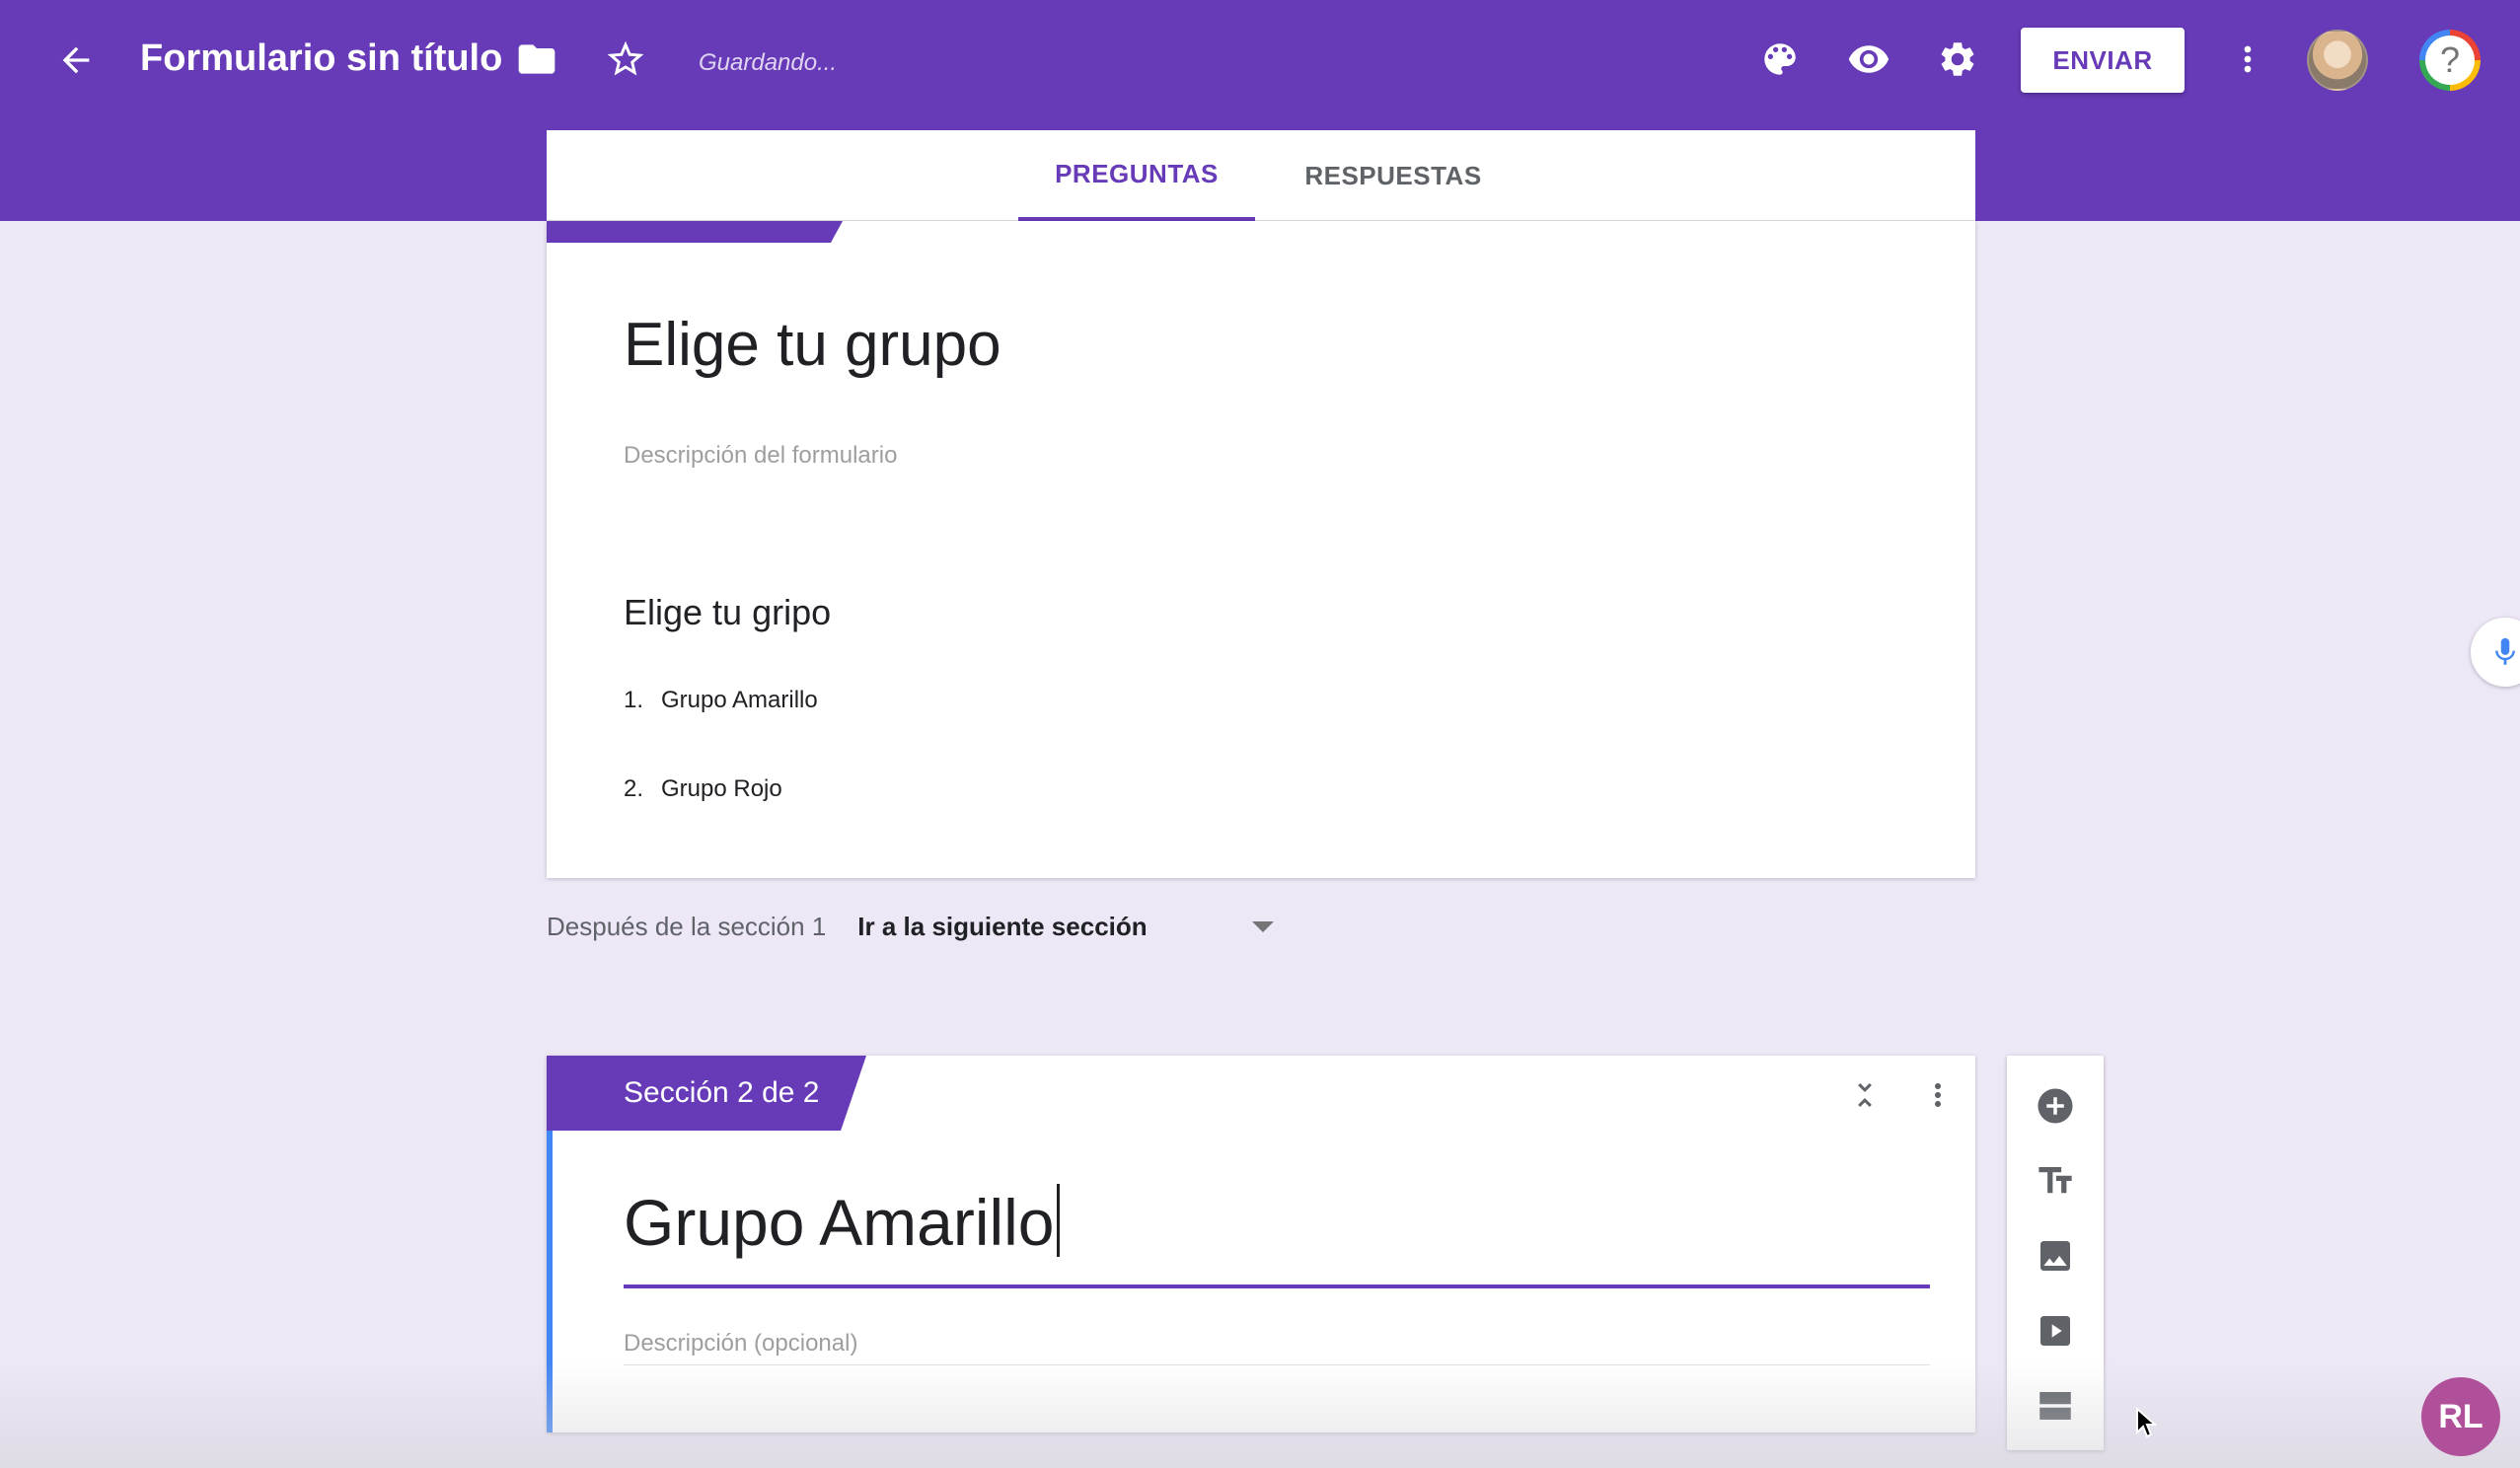 This screenshot has height=1468, width=2520. Describe the element at coordinates (2495, 652) in the screenshot. I see `microphone-icon` at that location.